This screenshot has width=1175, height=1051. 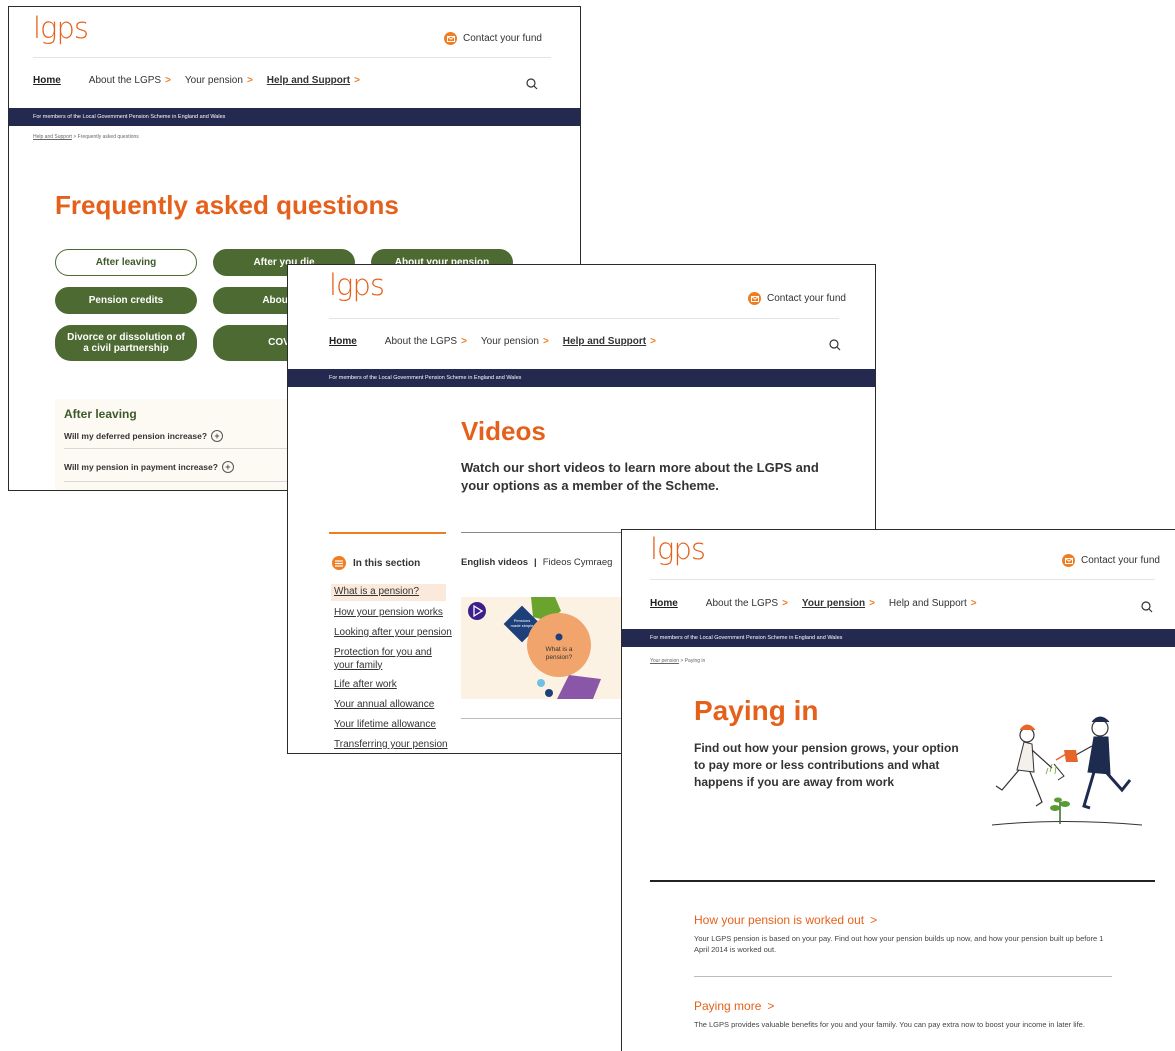 What do you see at coordinates (385, 725) in the screenshot?
I see `sidebar-link-lifetime-allowance: Your lifetime allowance` at bounding box center [385, 725].